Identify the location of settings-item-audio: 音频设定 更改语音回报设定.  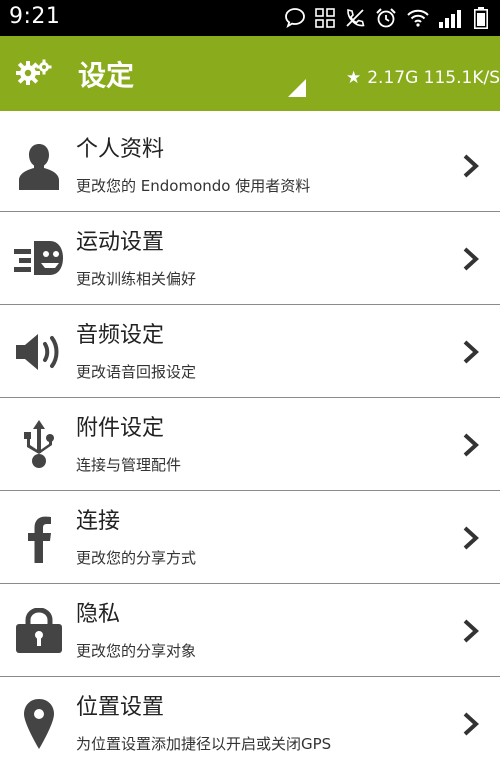
(250, 351).